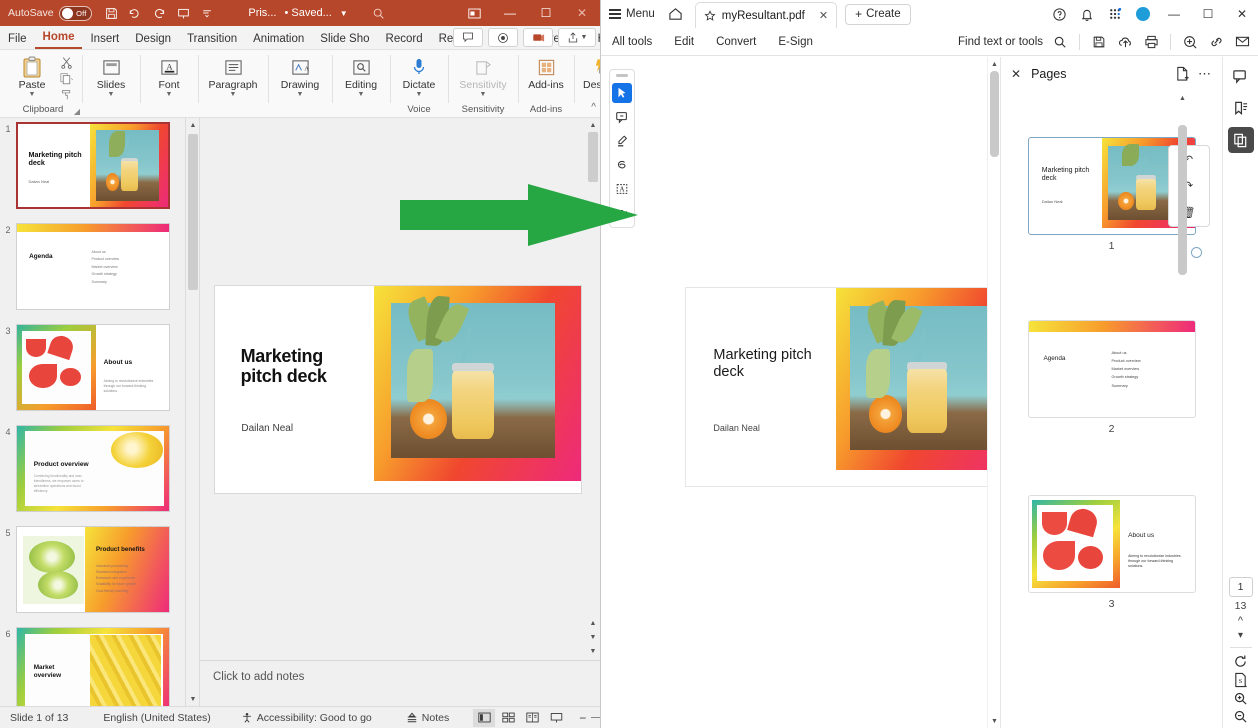  Describe the element at coordinates (1240, 716) in the screenshot. I see `zoom-out-icon` at that location.